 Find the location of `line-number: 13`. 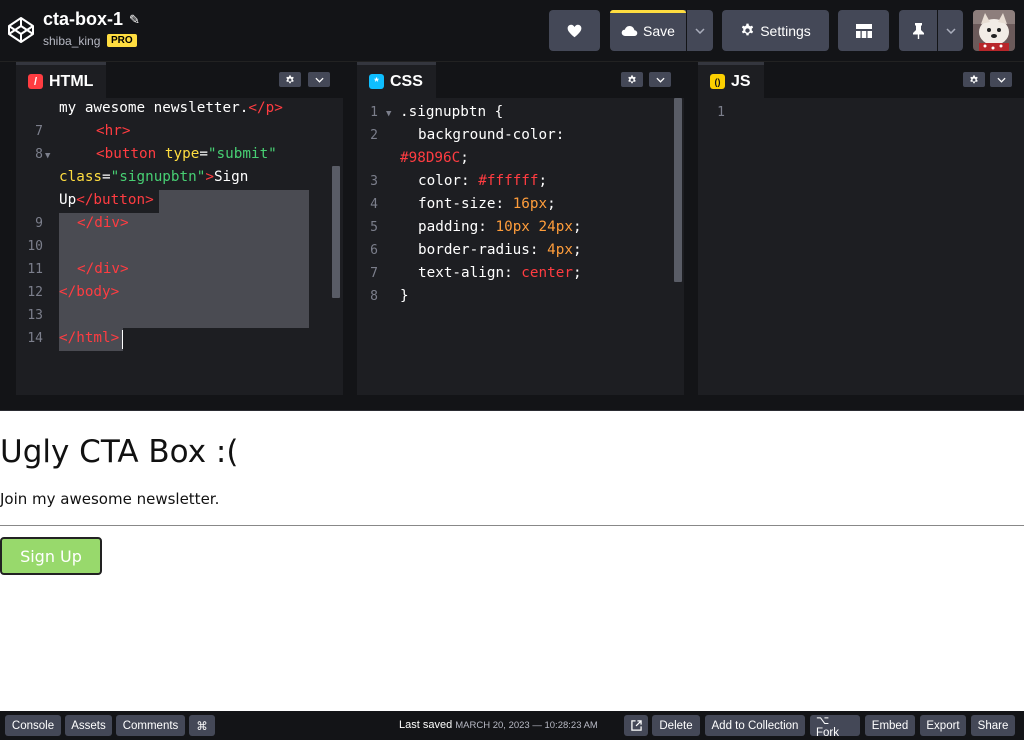

line-number: 13 is located at coordinates (35, 315).